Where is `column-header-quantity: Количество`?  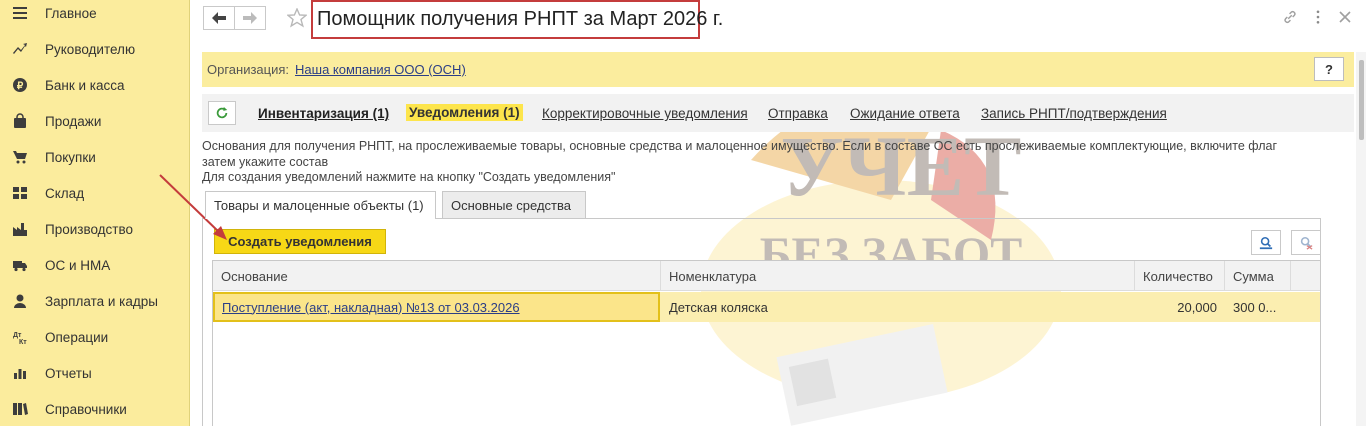 column-header-quantity: Количество is located at coordinates (1180, 276).